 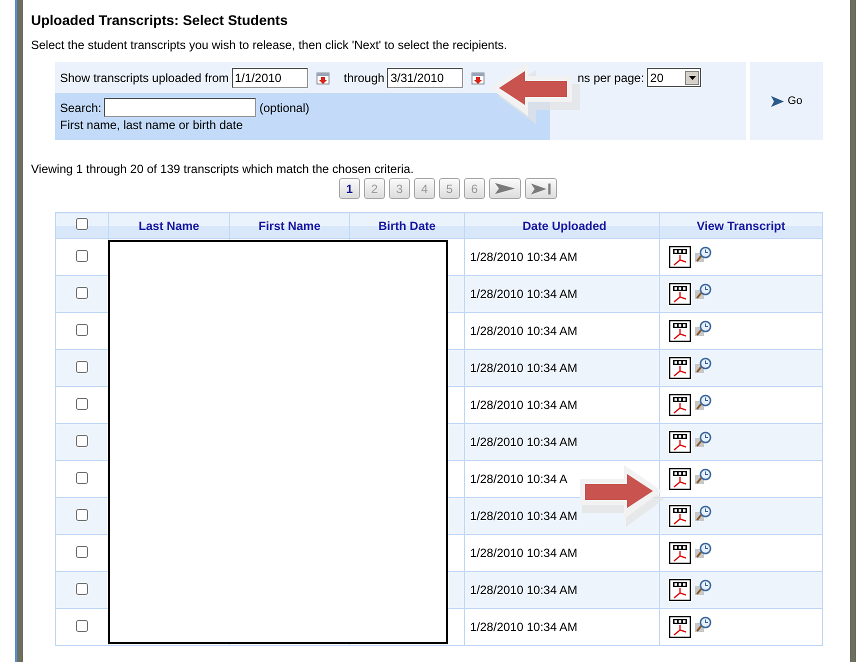 What do you see at coordinates (519, 479) in the screenshot?
I see `table-cell: 1/28/2010 10:34 A` at bounding box center [519, 479].